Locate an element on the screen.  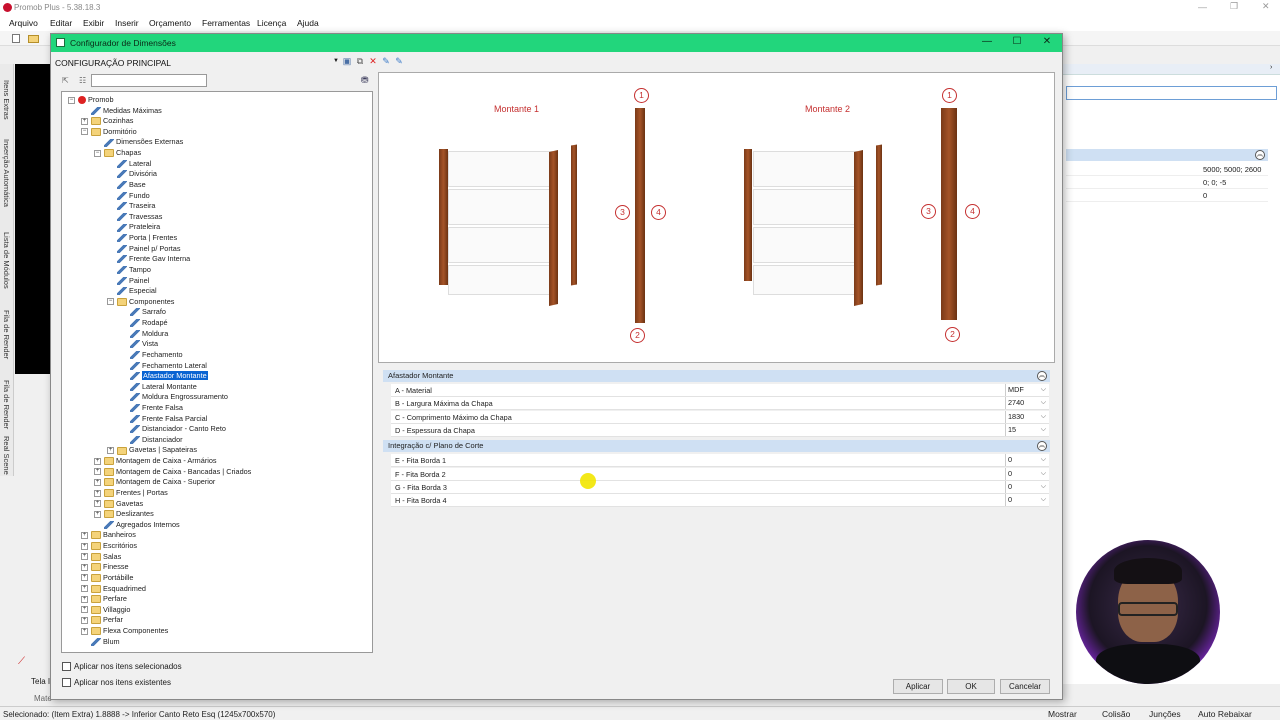
right-panel-row: 0; 0; -5 is located at coordinates (1167, 182).